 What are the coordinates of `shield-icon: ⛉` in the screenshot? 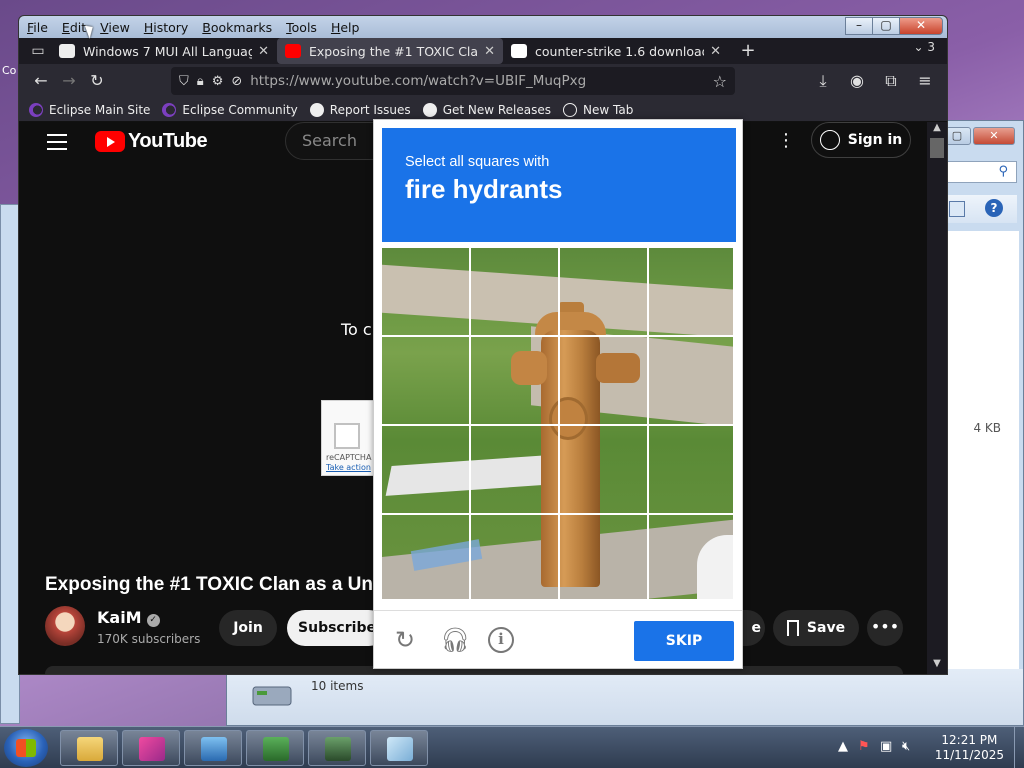 It's located at (184, 81).